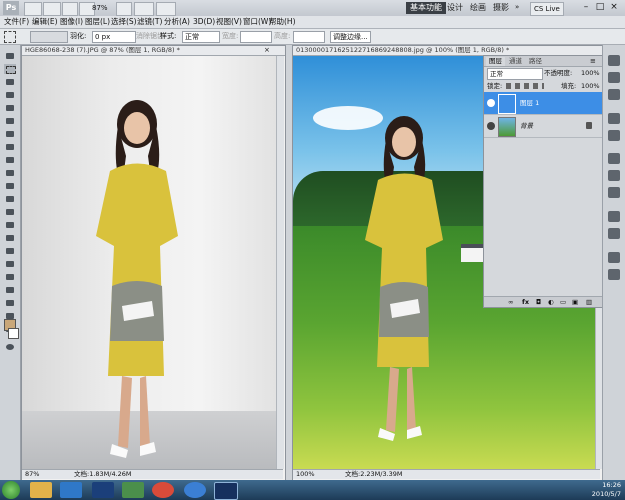 This screenshot has height=500, width=625. What do you see at coordinates (16, 22) in the screenshot?
I see `menu-file: 文件(F)` at bounding box center [16, 22].